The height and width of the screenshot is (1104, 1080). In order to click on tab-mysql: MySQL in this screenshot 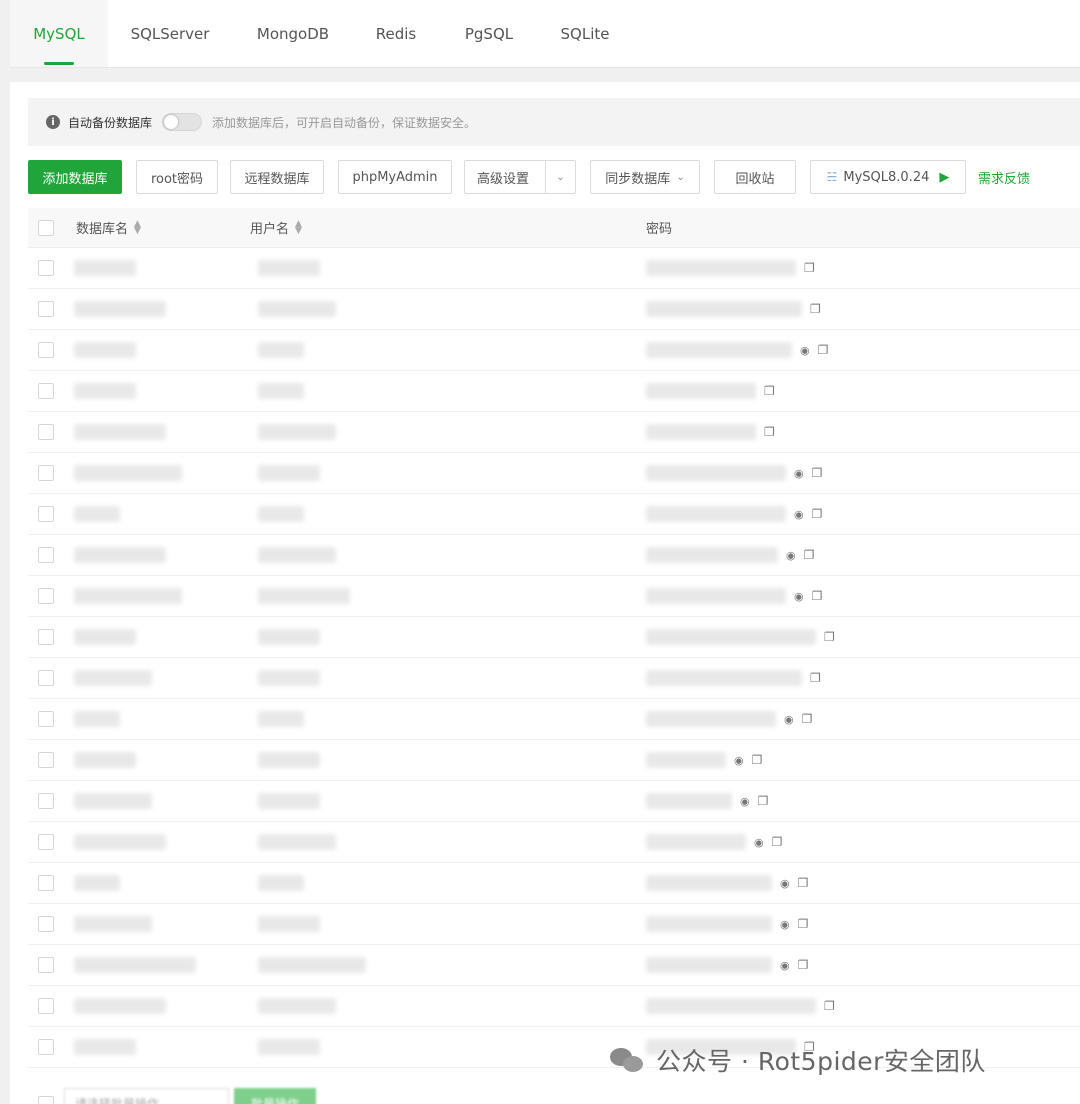, I will do `click(59, 33)`.